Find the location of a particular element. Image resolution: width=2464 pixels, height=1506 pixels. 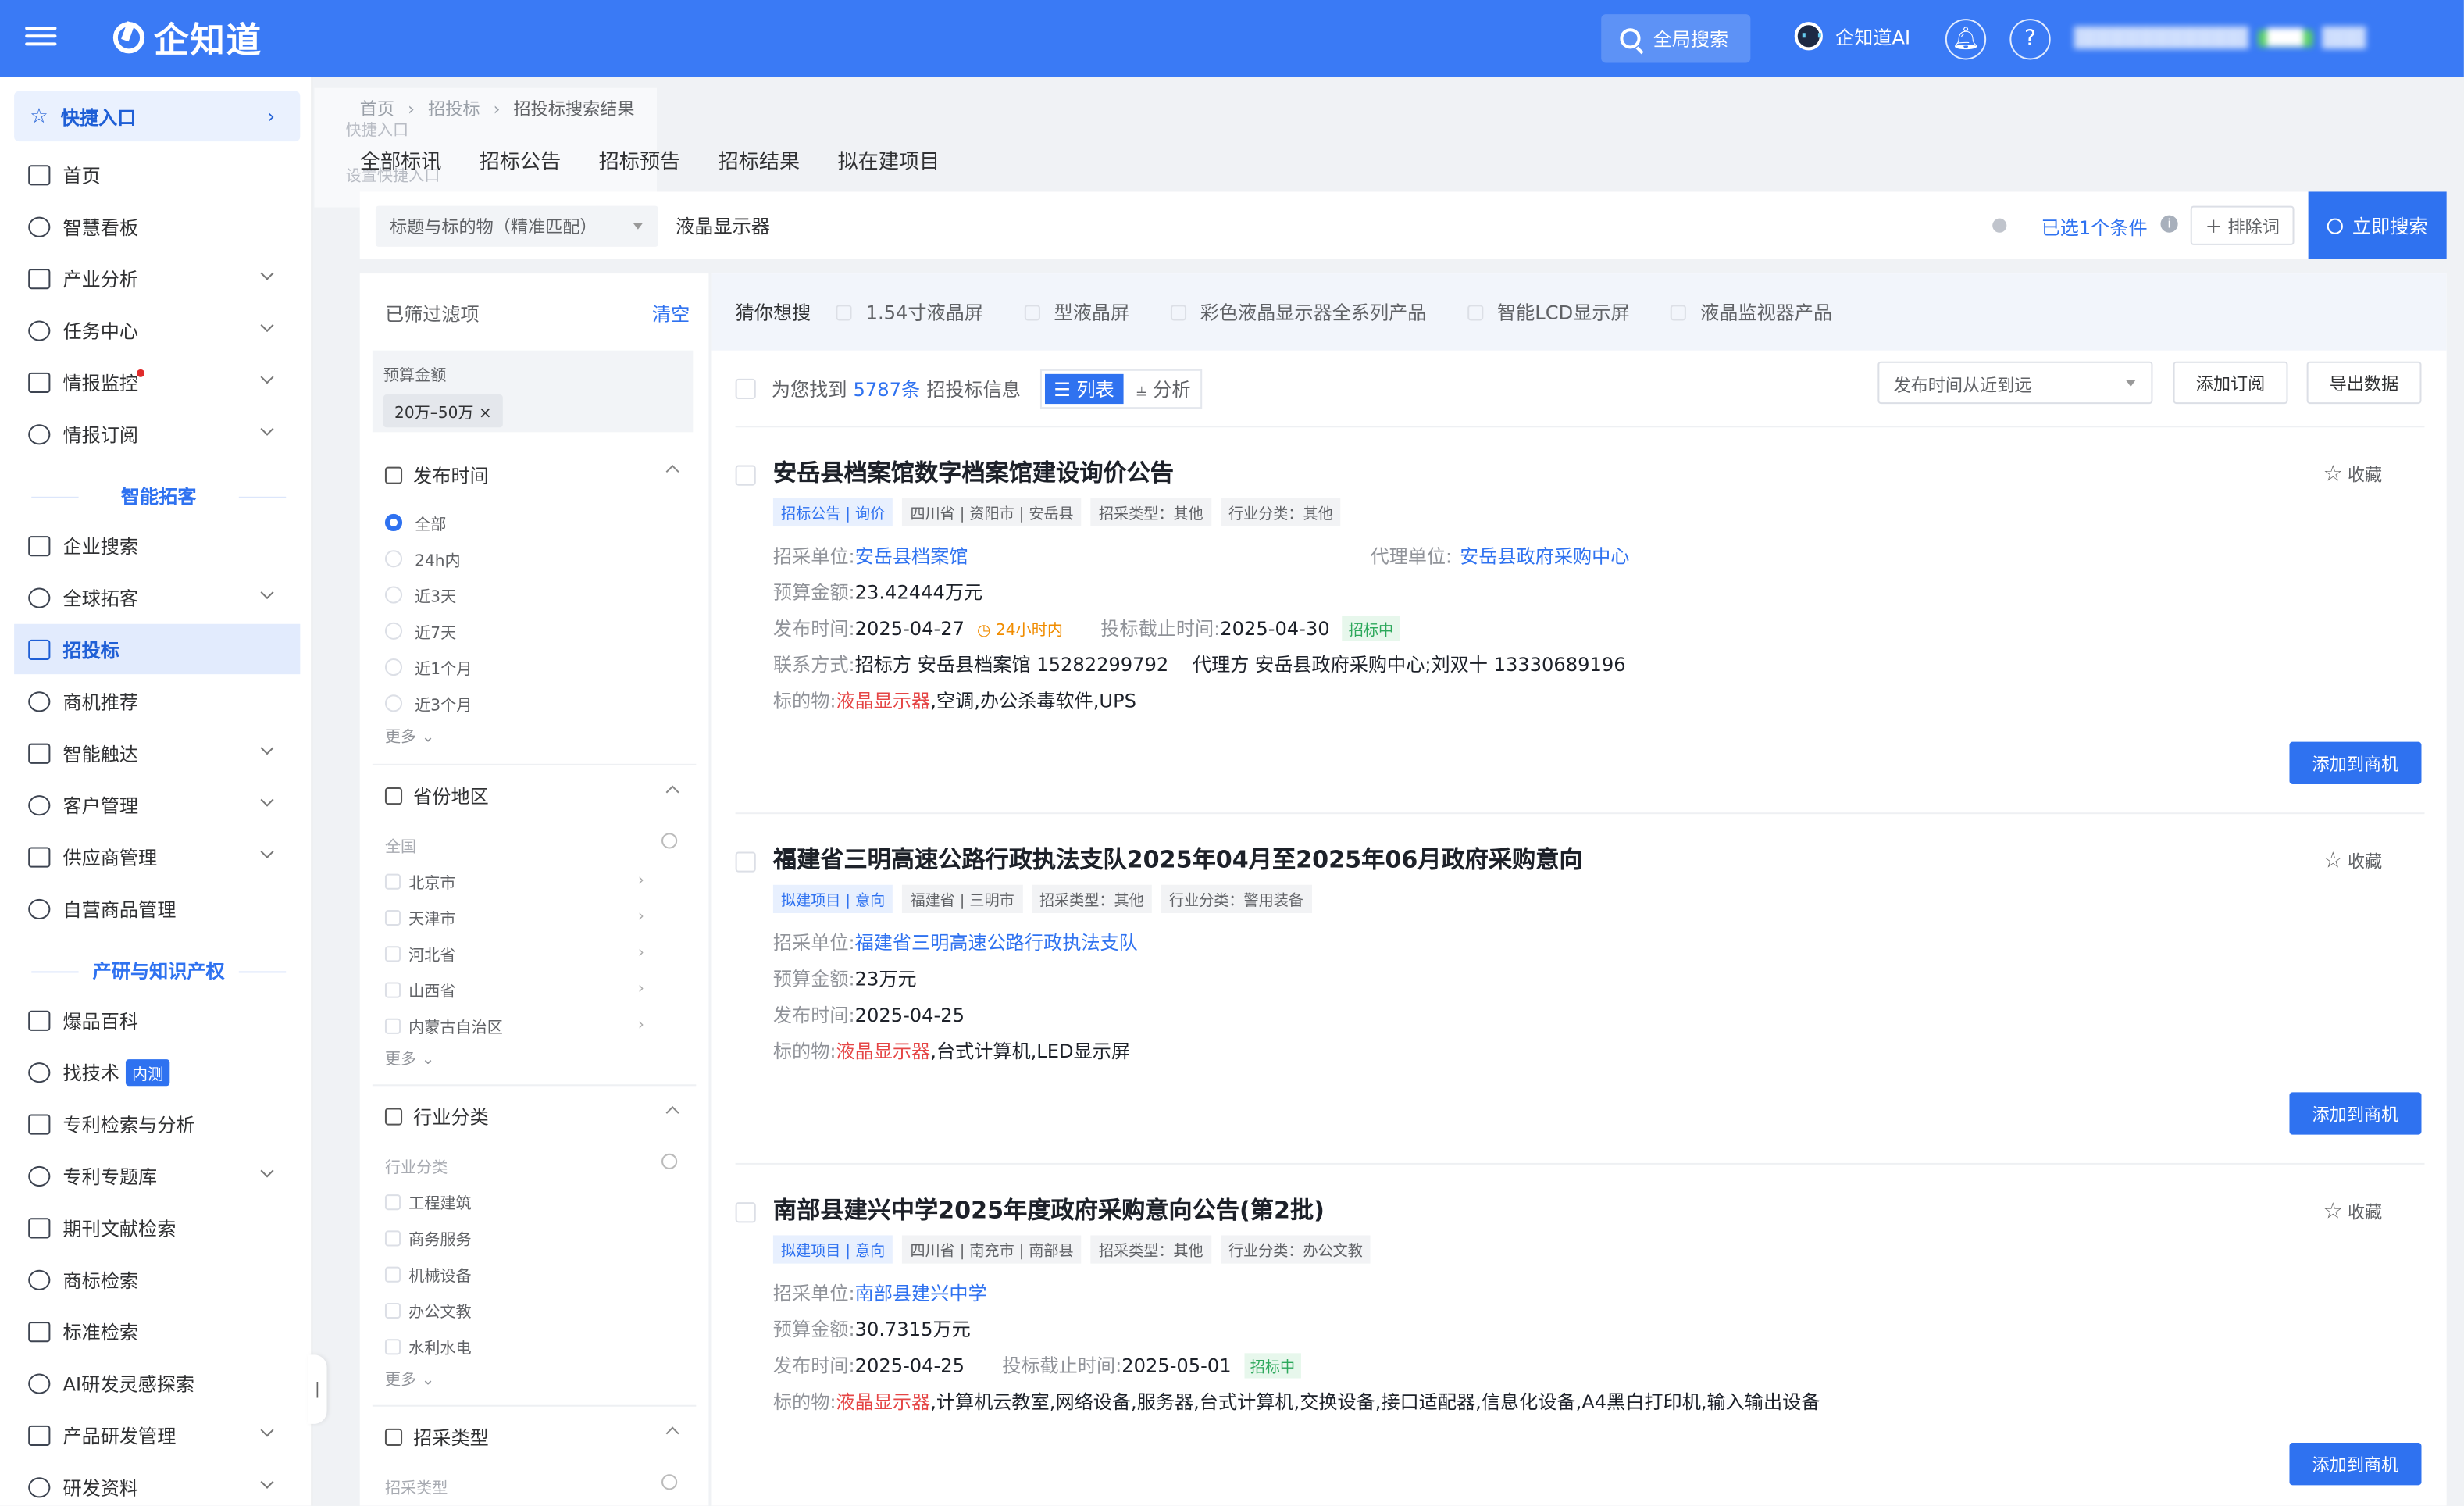

sidebar-item: 供应商管理 is located at coordinates (157, 856).